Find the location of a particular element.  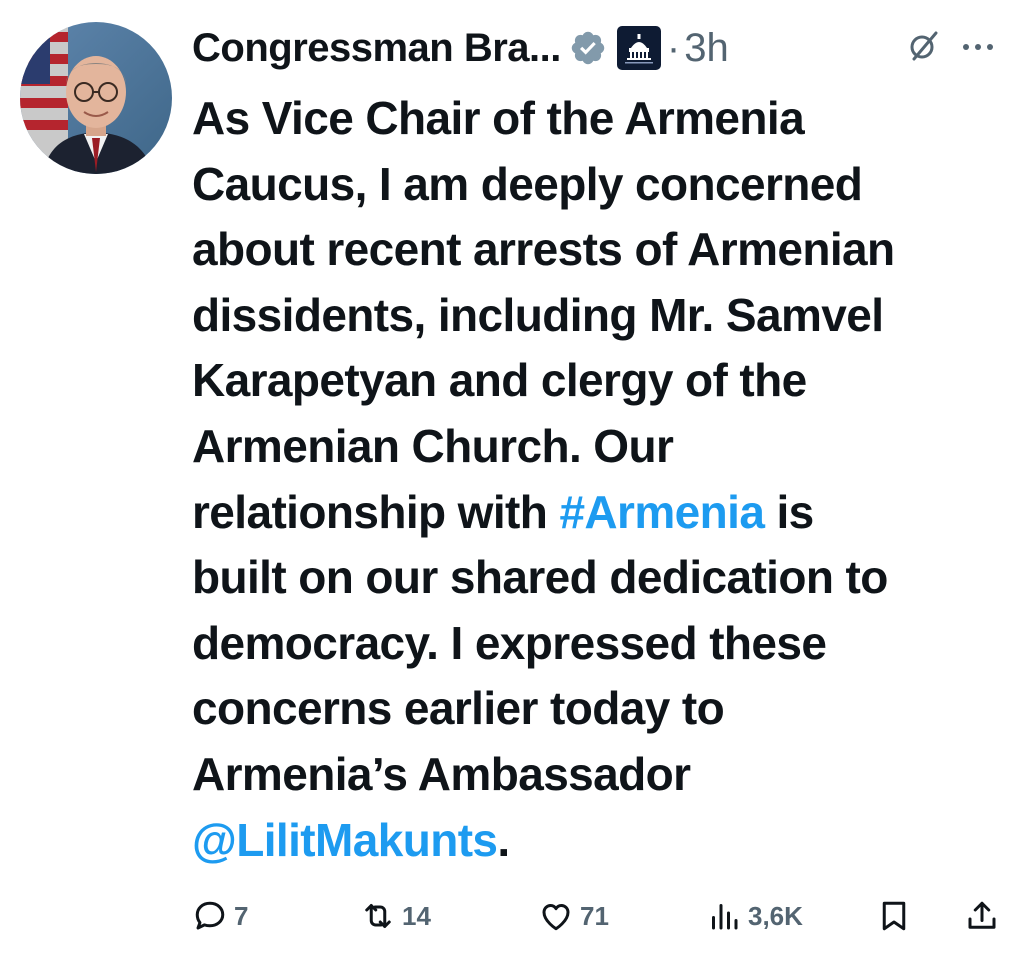

tweet-timestamp: 3h is located at coordinates (706, 48).